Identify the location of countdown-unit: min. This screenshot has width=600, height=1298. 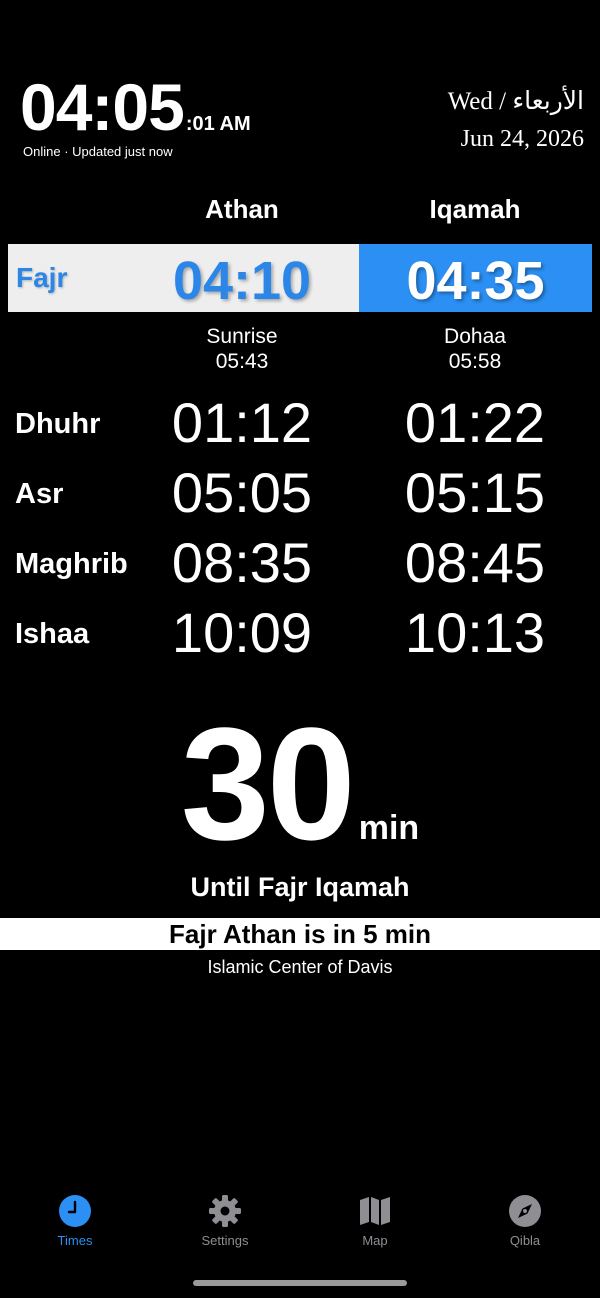
(389, 828).